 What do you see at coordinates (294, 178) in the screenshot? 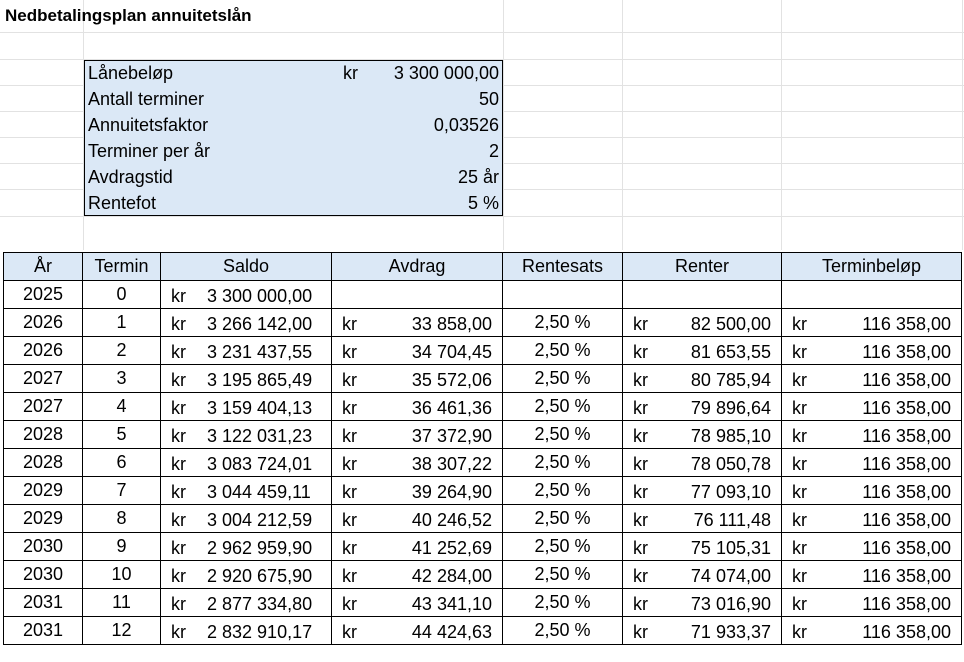
I see `param-row: Avdragstid 25 år` at bounding box center [294, 178].